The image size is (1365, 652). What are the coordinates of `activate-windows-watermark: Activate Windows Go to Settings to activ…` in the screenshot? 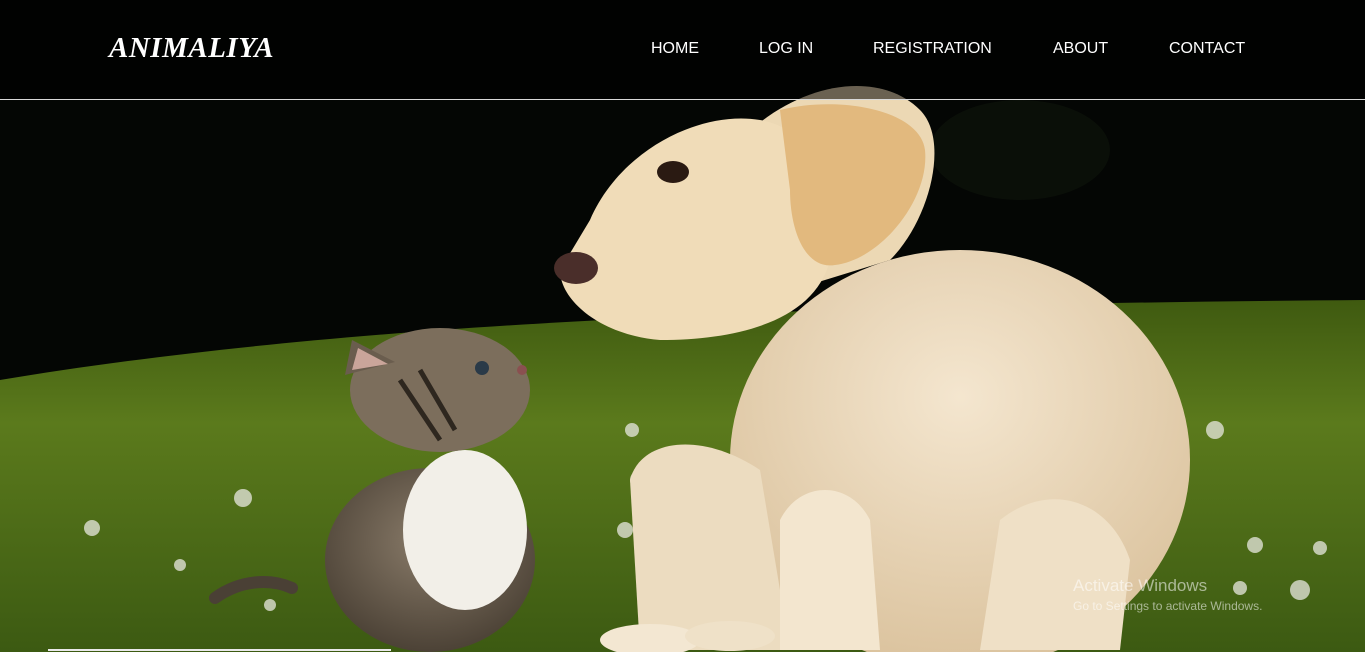 It's located at (1167, 594).